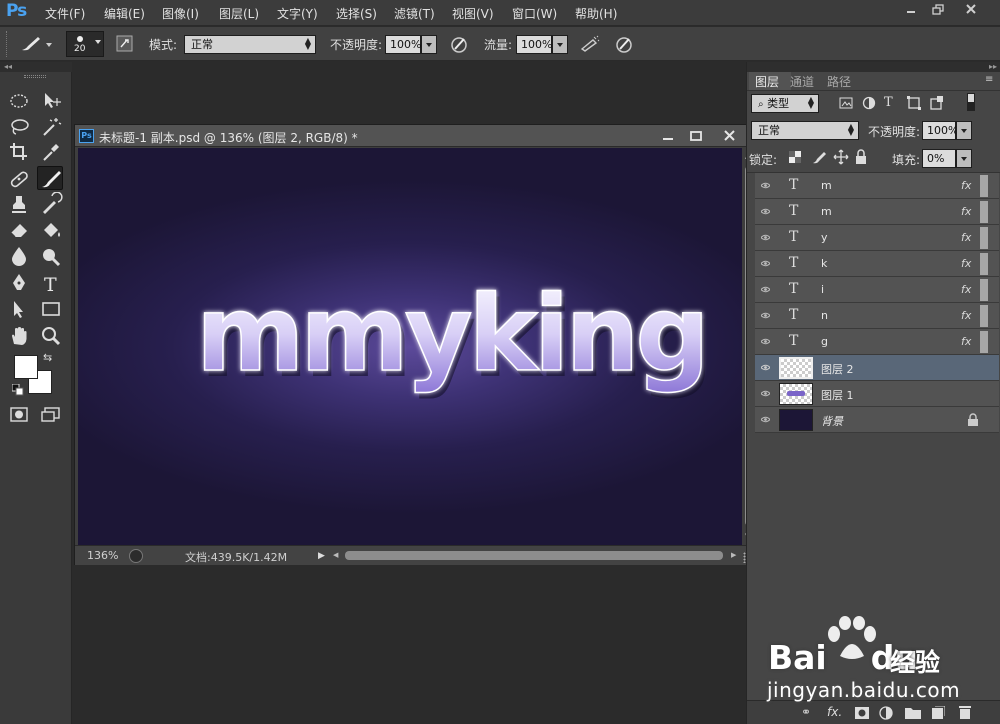  Describe the element at coordinates (19, 415) in the screenshot. I see `quick-mask-icon` at that location.